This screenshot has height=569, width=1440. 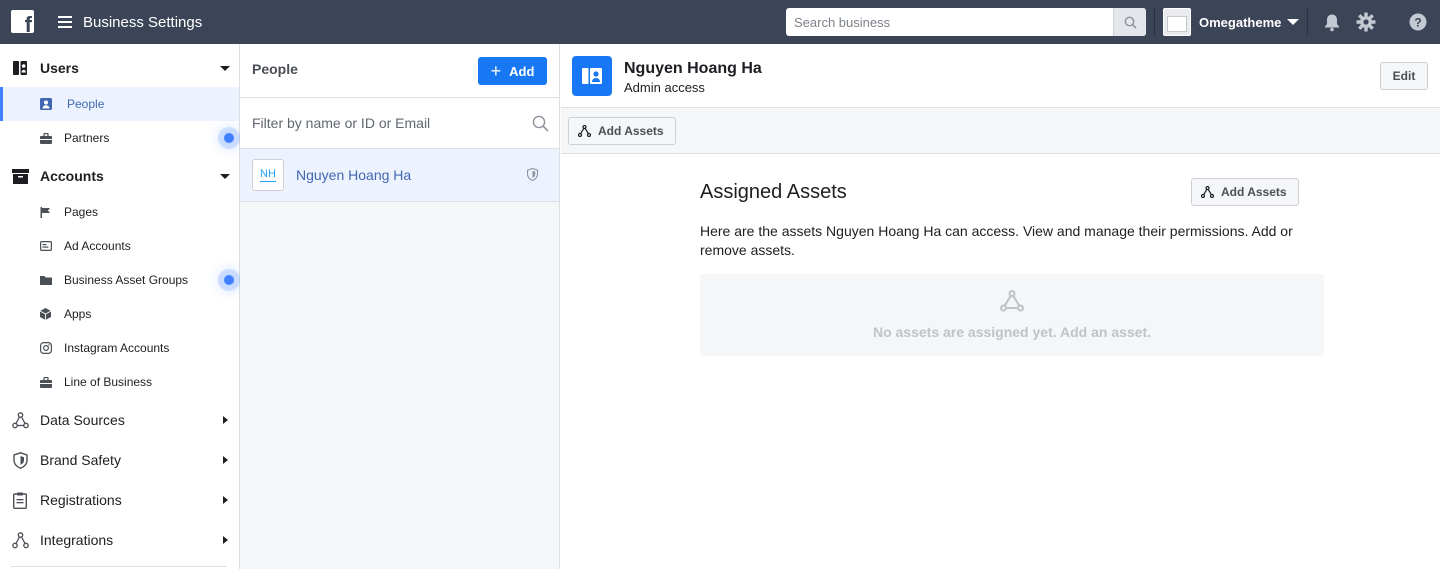 What do you see at coordinates (117, 348) in the screenshot?
I see `sidebar-item-label: Instagram Accounts` at bounding box center [117, 348].